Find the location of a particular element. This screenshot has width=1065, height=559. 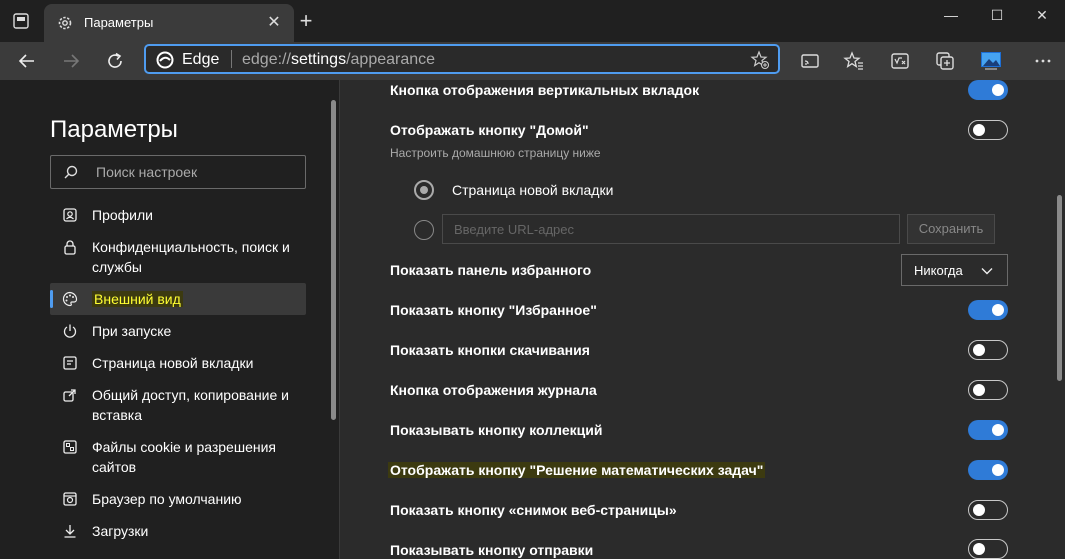

profile-avatar-icon is located at coordinates (991, 61).